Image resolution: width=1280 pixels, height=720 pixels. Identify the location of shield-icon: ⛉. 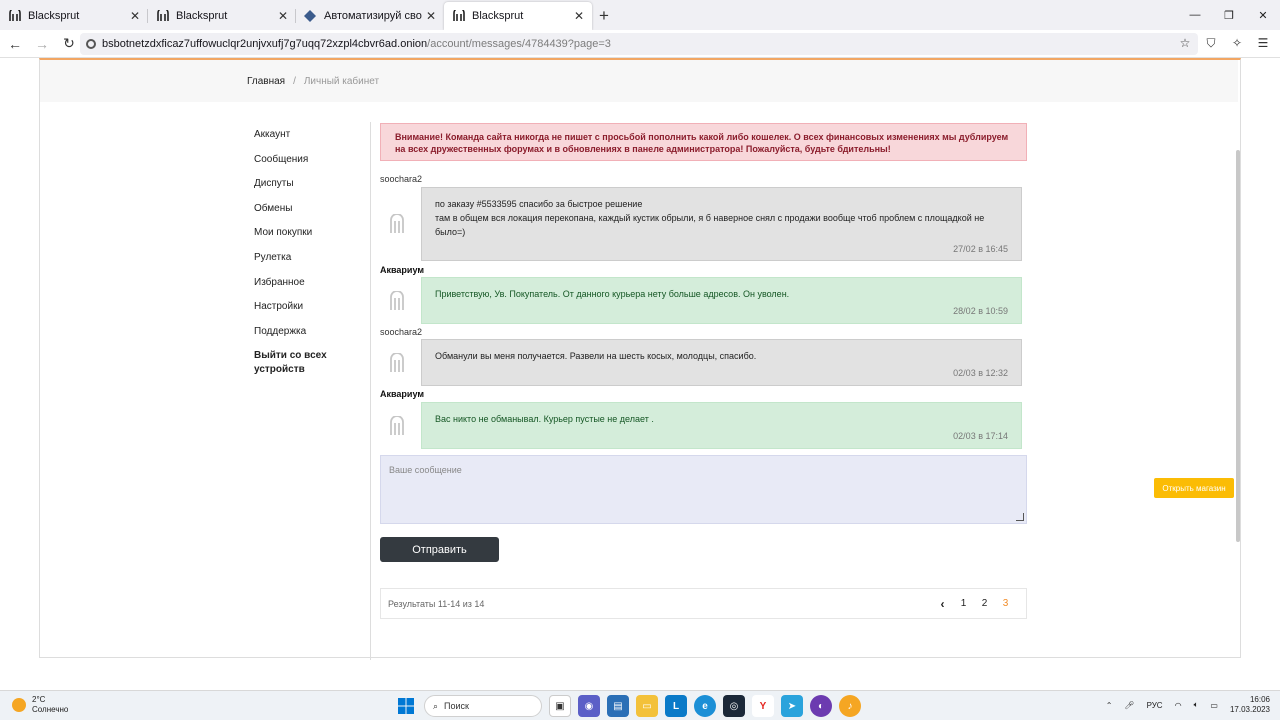
(1211, 43).